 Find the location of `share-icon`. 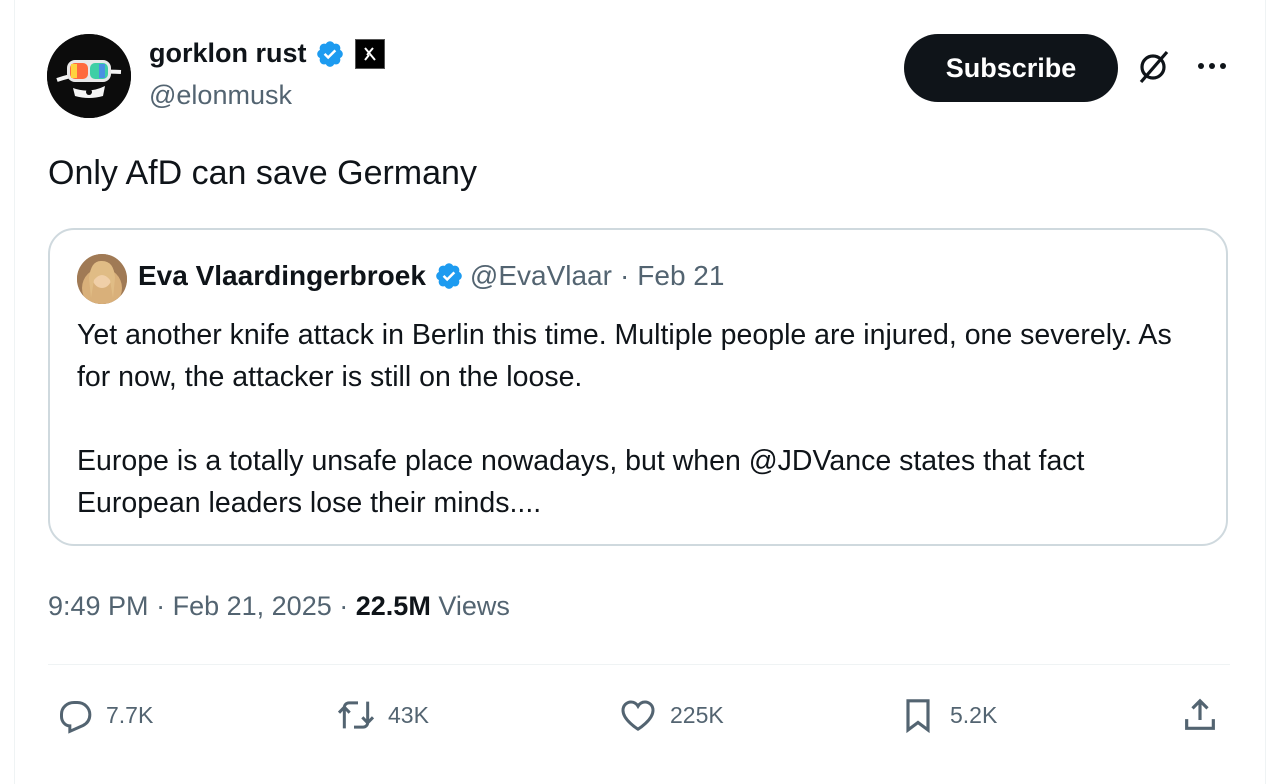

share-icon is located at coordinates (1200, 714).